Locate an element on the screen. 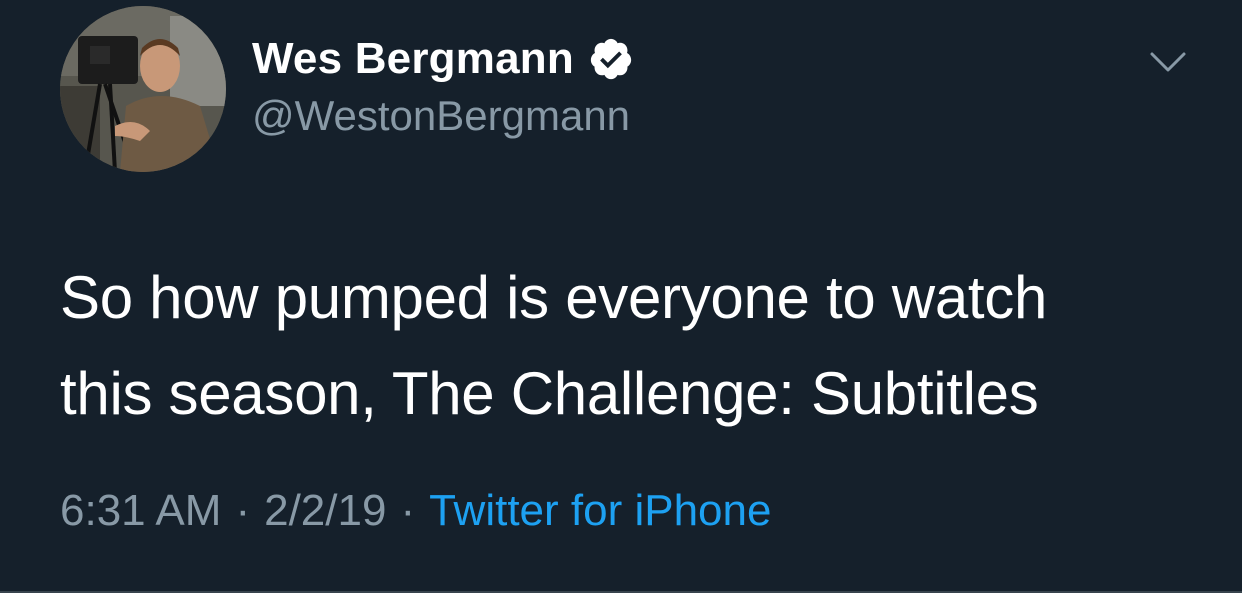  verified-badge-icon is located at coordinates (611, 59).